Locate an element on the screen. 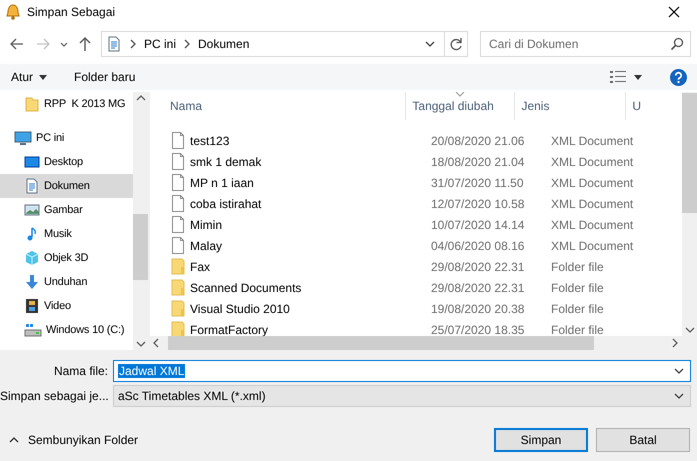  monitor-icon is located at coordinates (23, 138).